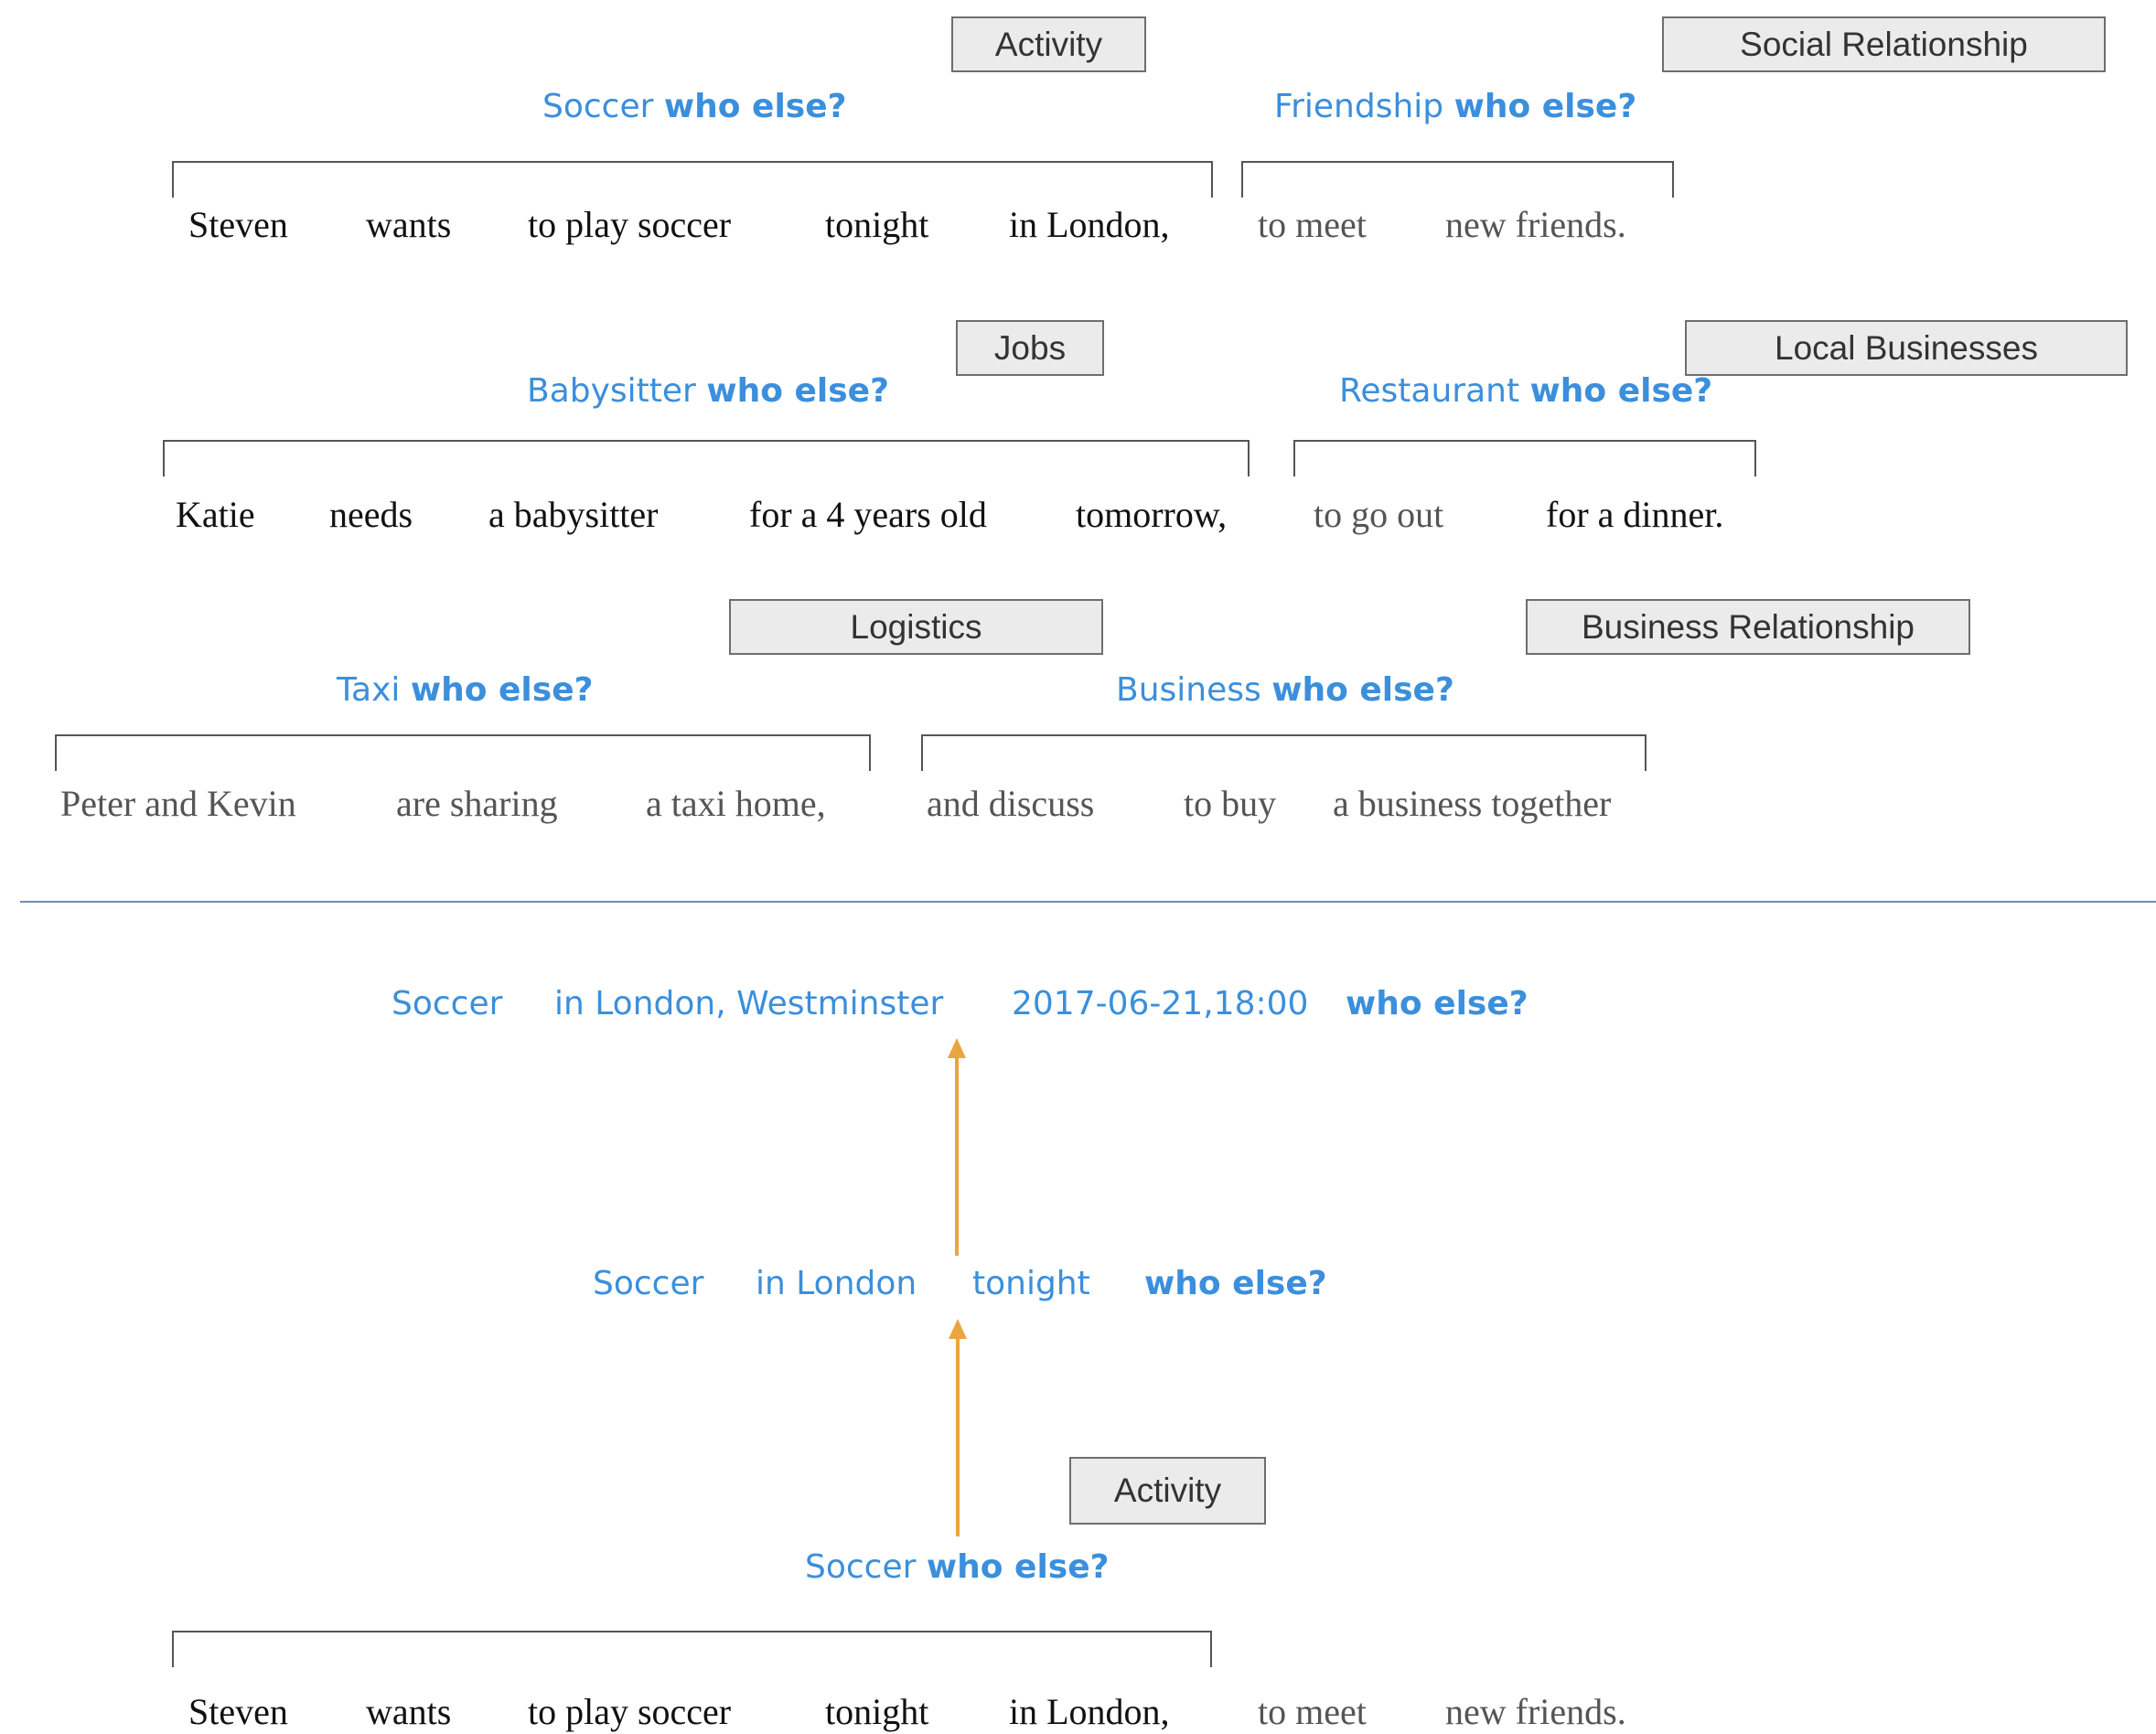 Image resolution: width=2156 pixels, height=1734 pixels. What do you see at coordinates (1457, 179) in the screenshot?
I see `bracket-relationship-span` at bounding box center [1457, 179].